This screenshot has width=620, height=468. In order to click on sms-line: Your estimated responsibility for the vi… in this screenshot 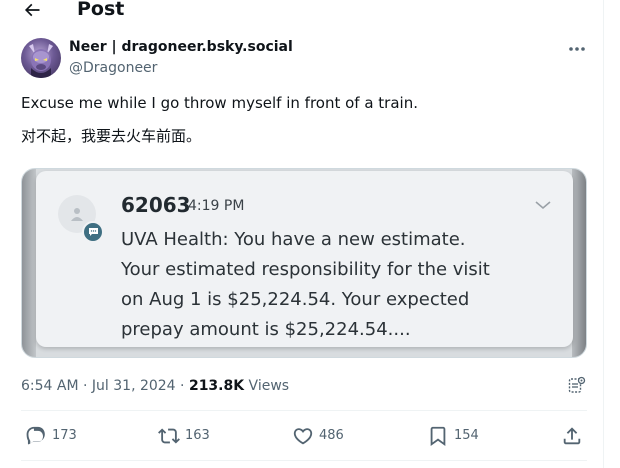, I will do `click(305, 269)`.